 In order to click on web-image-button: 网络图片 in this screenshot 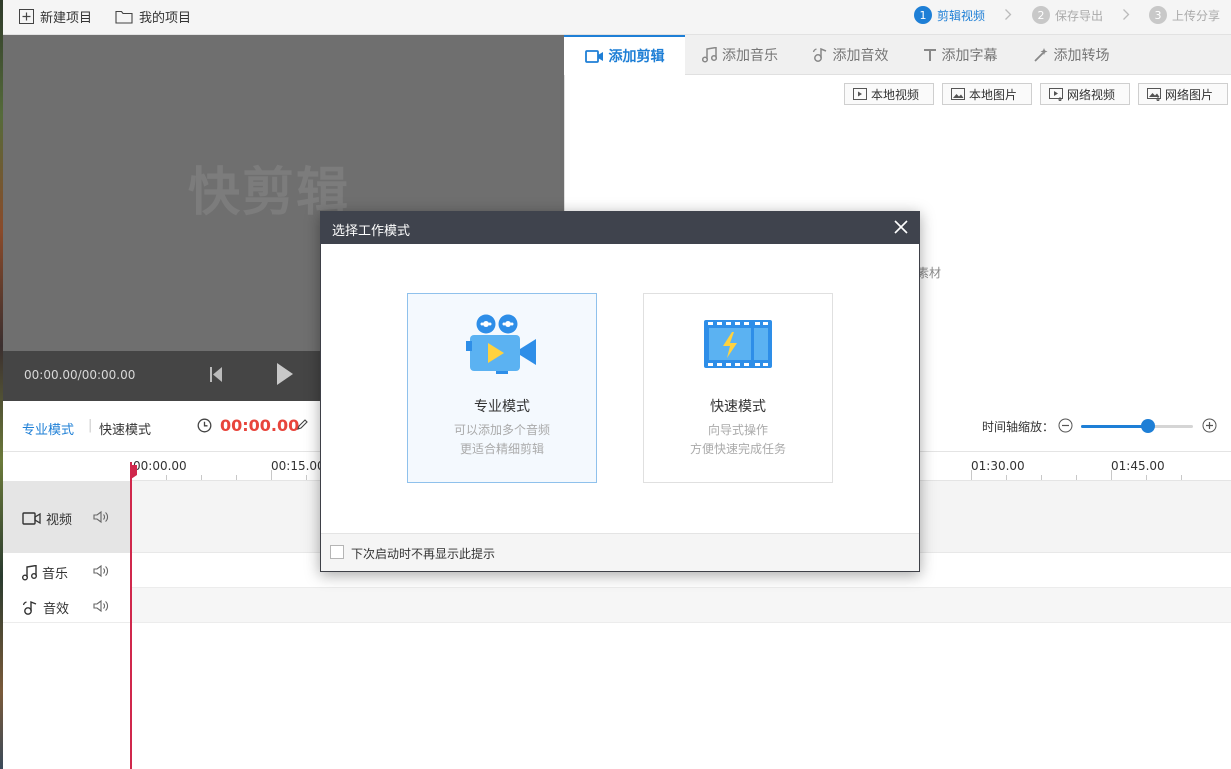, I will do `click(1183, 94)`.